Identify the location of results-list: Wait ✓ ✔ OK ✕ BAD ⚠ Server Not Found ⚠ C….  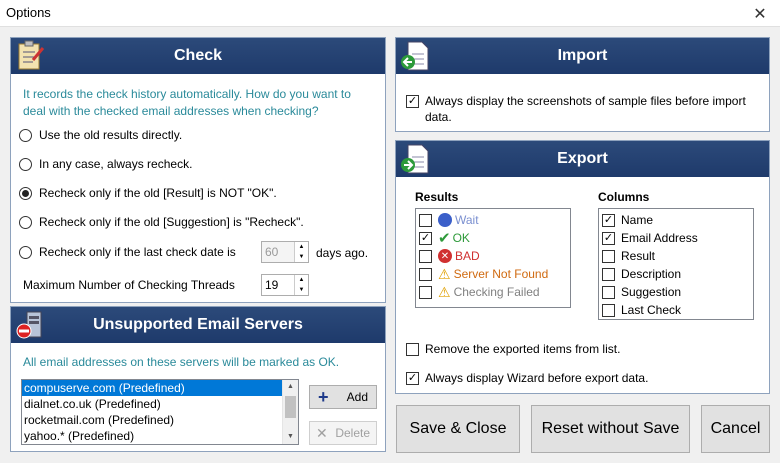
(493, 258).